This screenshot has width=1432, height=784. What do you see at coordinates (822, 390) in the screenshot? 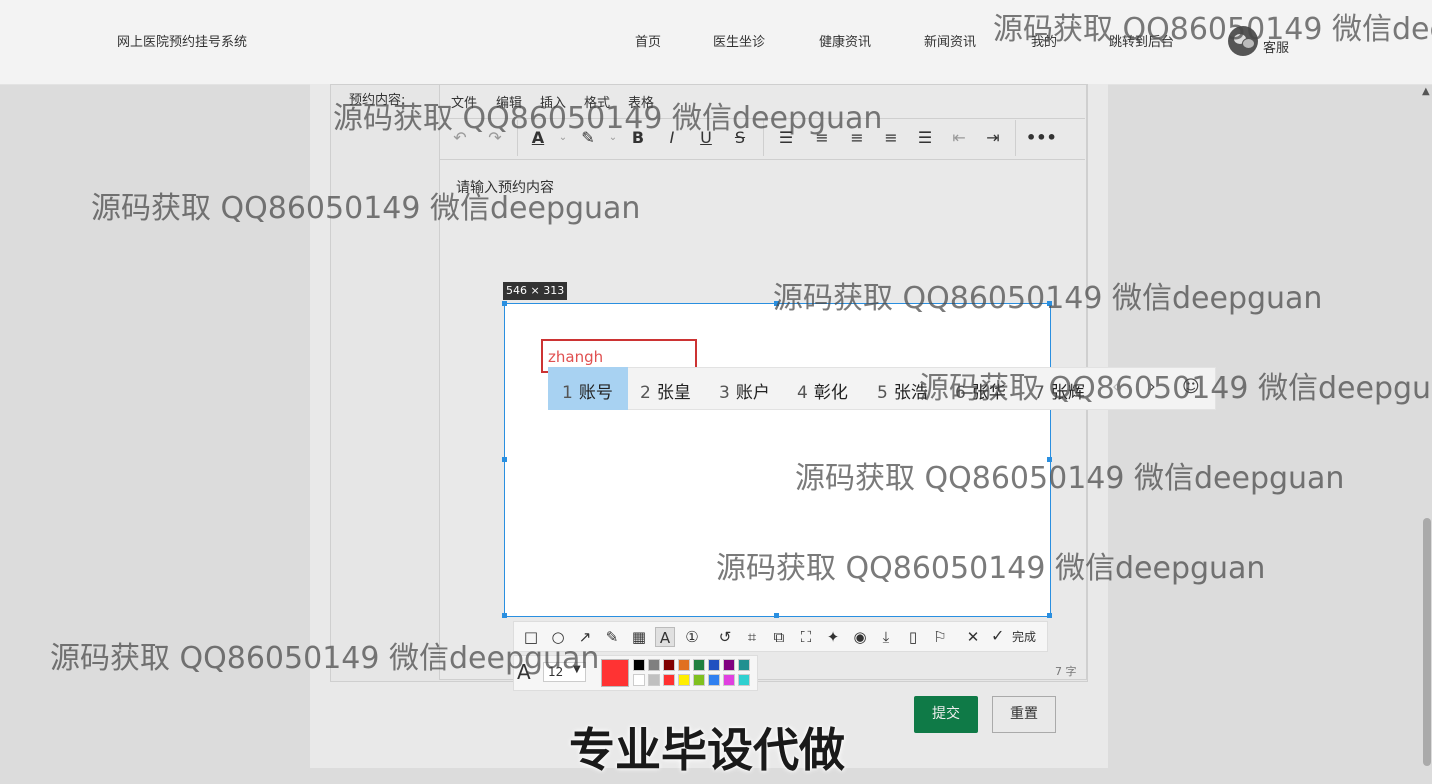
I see `ime-candidate: 4 彰化` at bounding box center [822, 390].